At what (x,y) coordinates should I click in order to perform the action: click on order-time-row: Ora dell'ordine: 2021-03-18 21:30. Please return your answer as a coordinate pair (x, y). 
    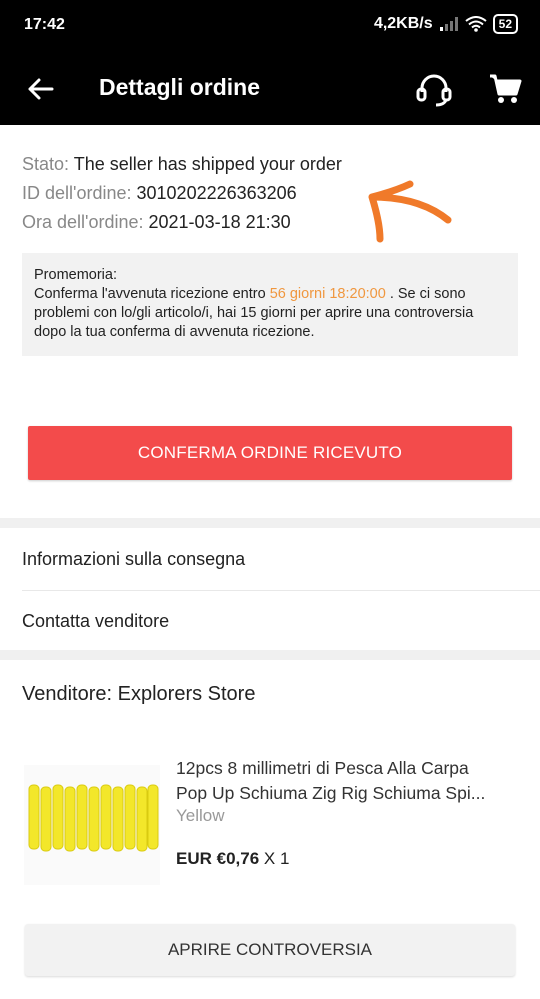
    Looking at the image, I should click on (182, 222).